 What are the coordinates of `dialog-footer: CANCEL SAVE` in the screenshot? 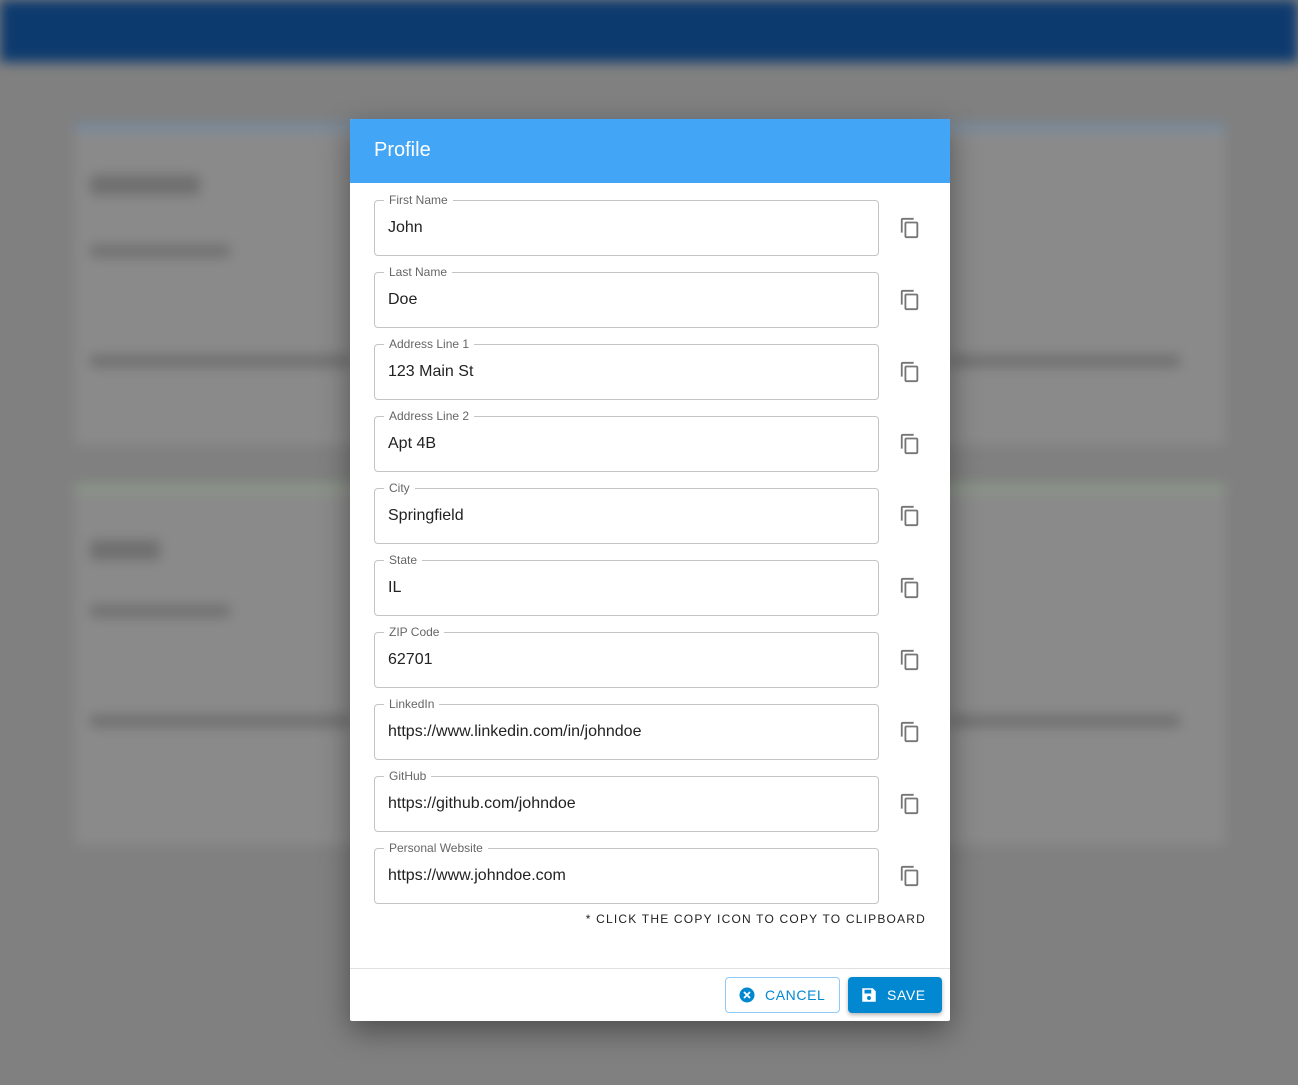 It's located at (650, 994).